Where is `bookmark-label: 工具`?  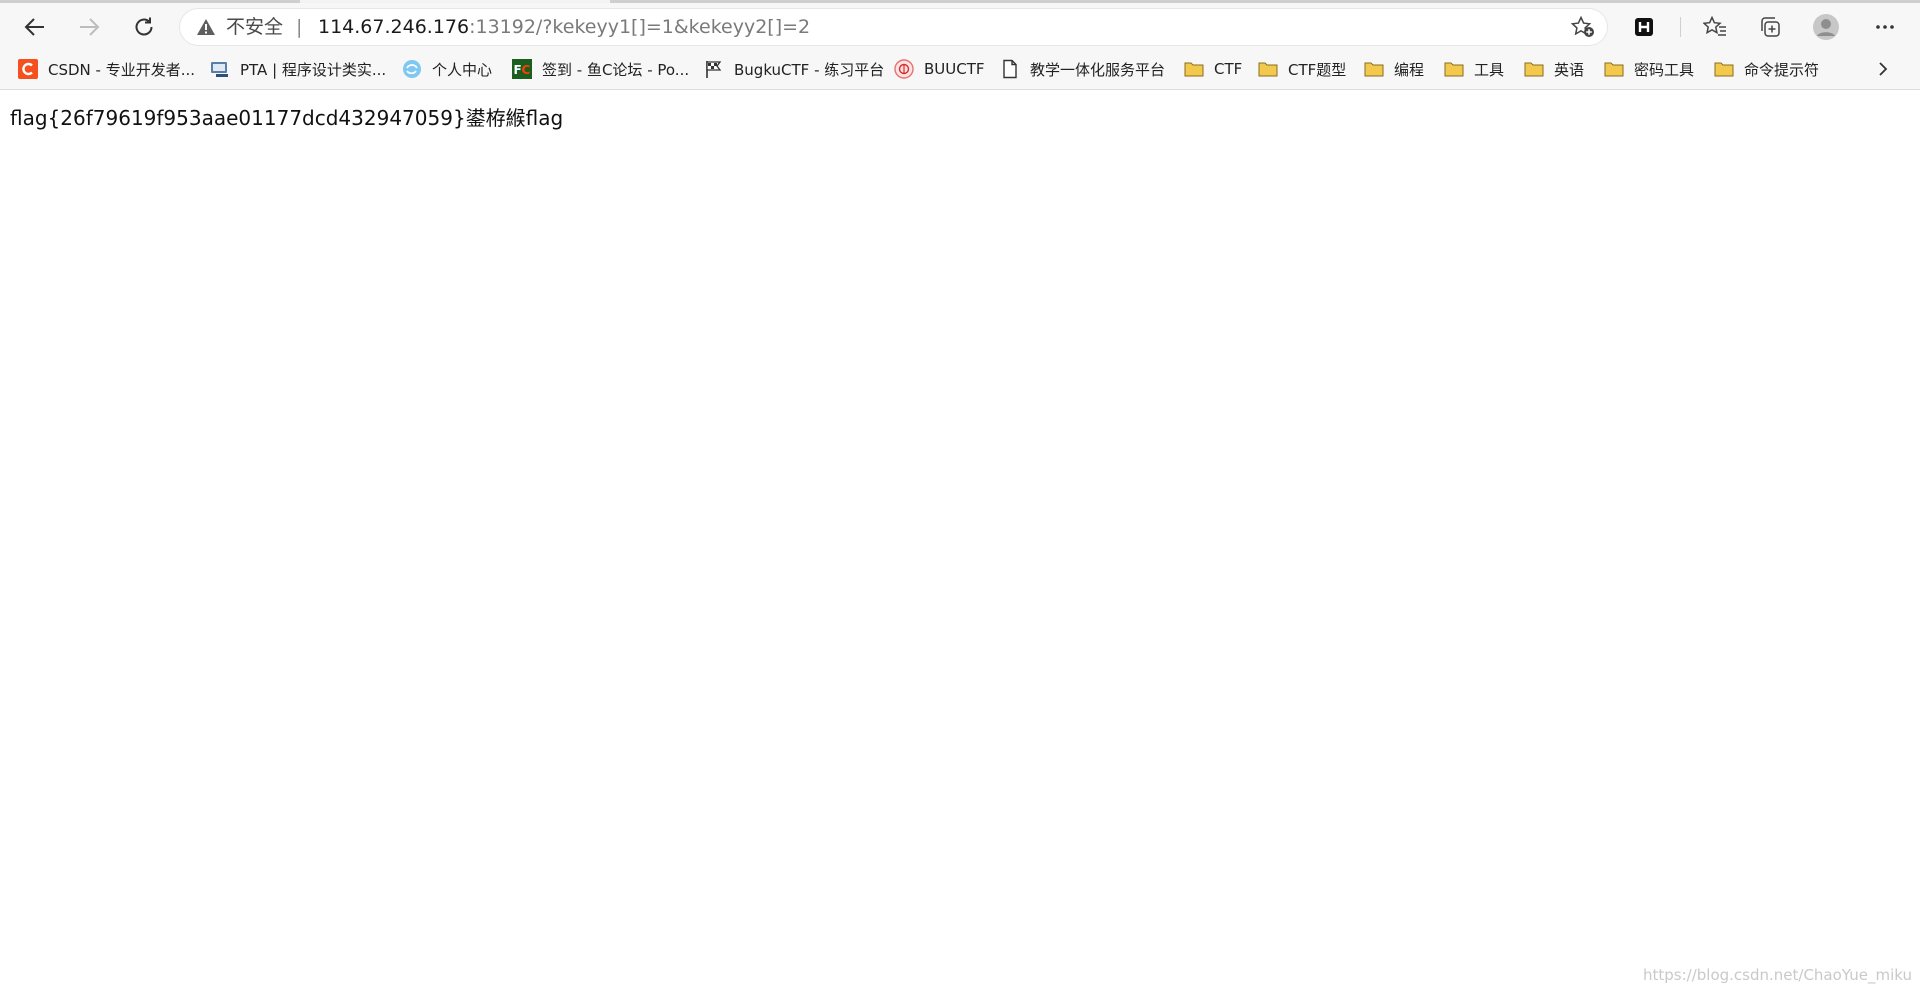 bookmark-label: 工具 is located at coordinates (1489, 69).